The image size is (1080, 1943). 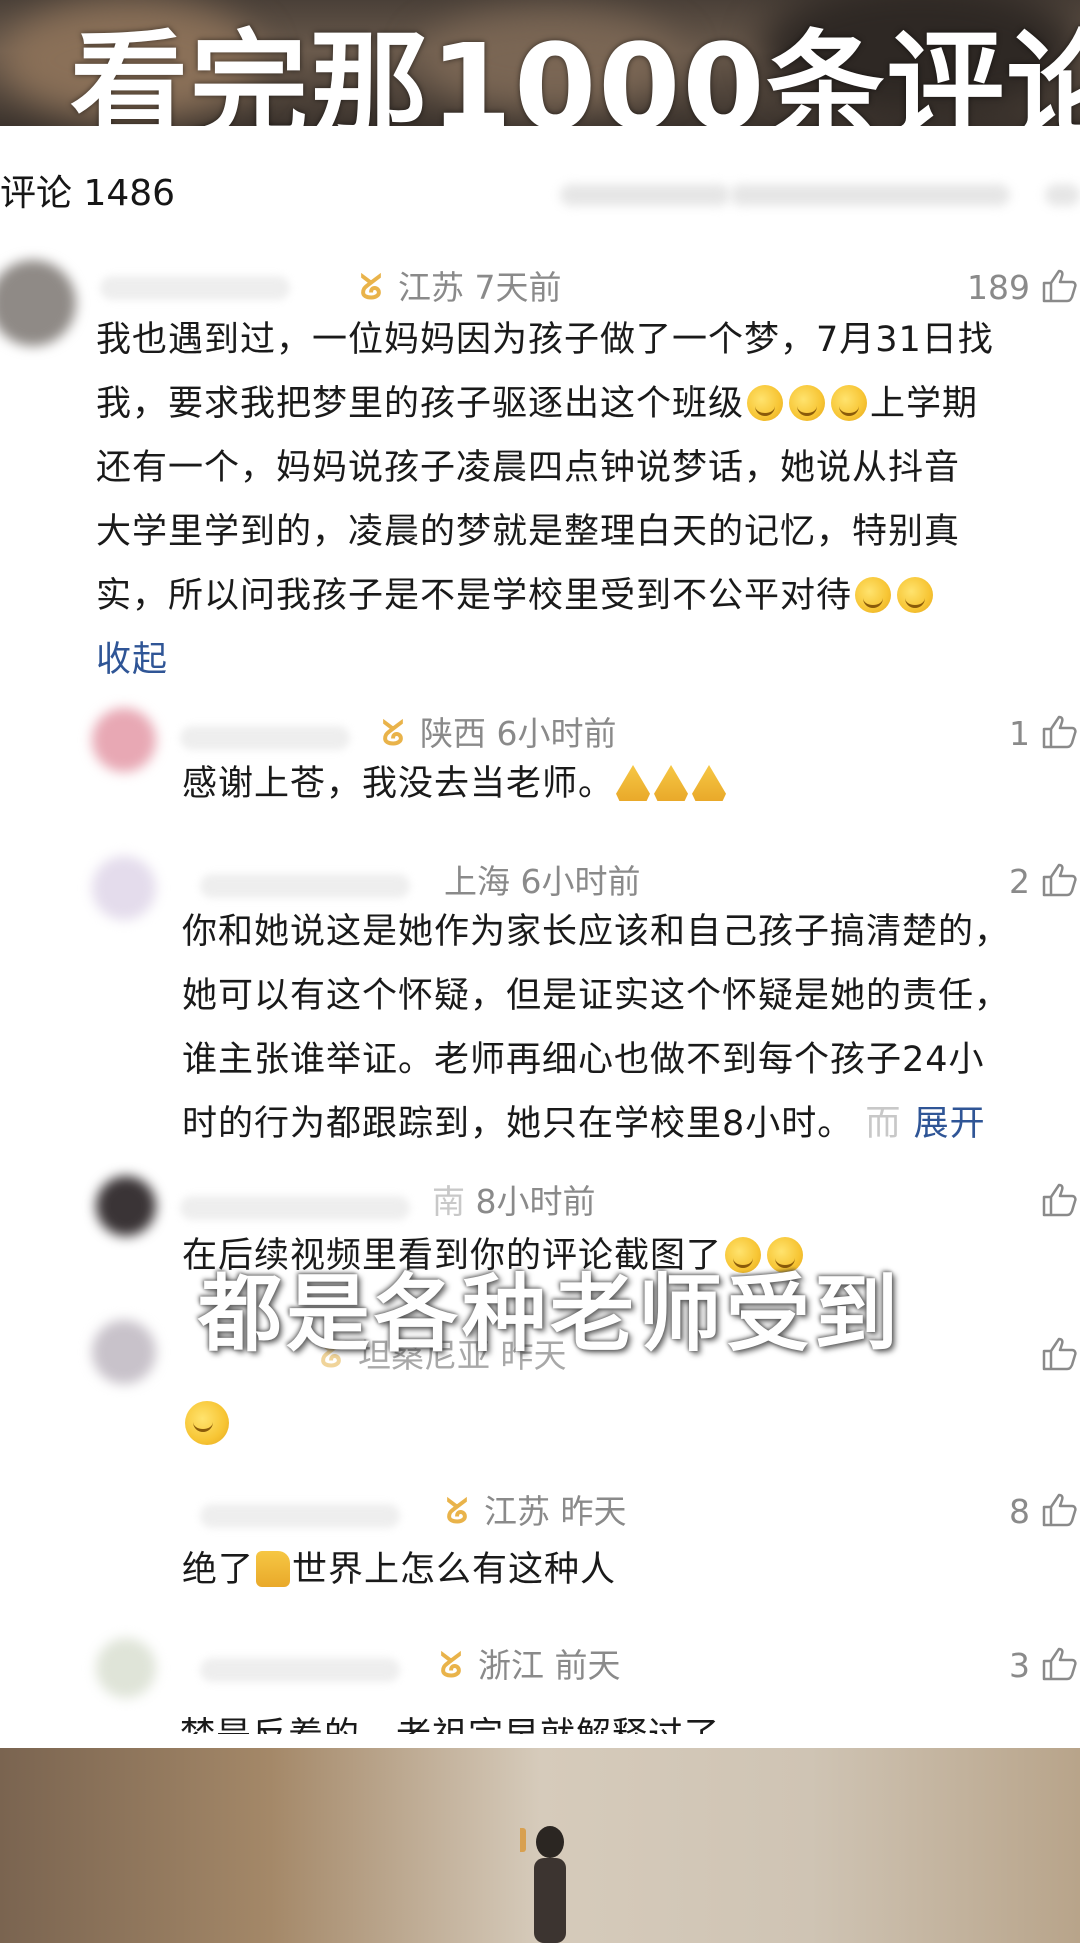 What do you see at coordinates (583, 1060) in the screenshot?
I see `comment-line: 谁主张谁举证。老师再细心也做不到每个孩子24小` at bounding box center [583, 1060].